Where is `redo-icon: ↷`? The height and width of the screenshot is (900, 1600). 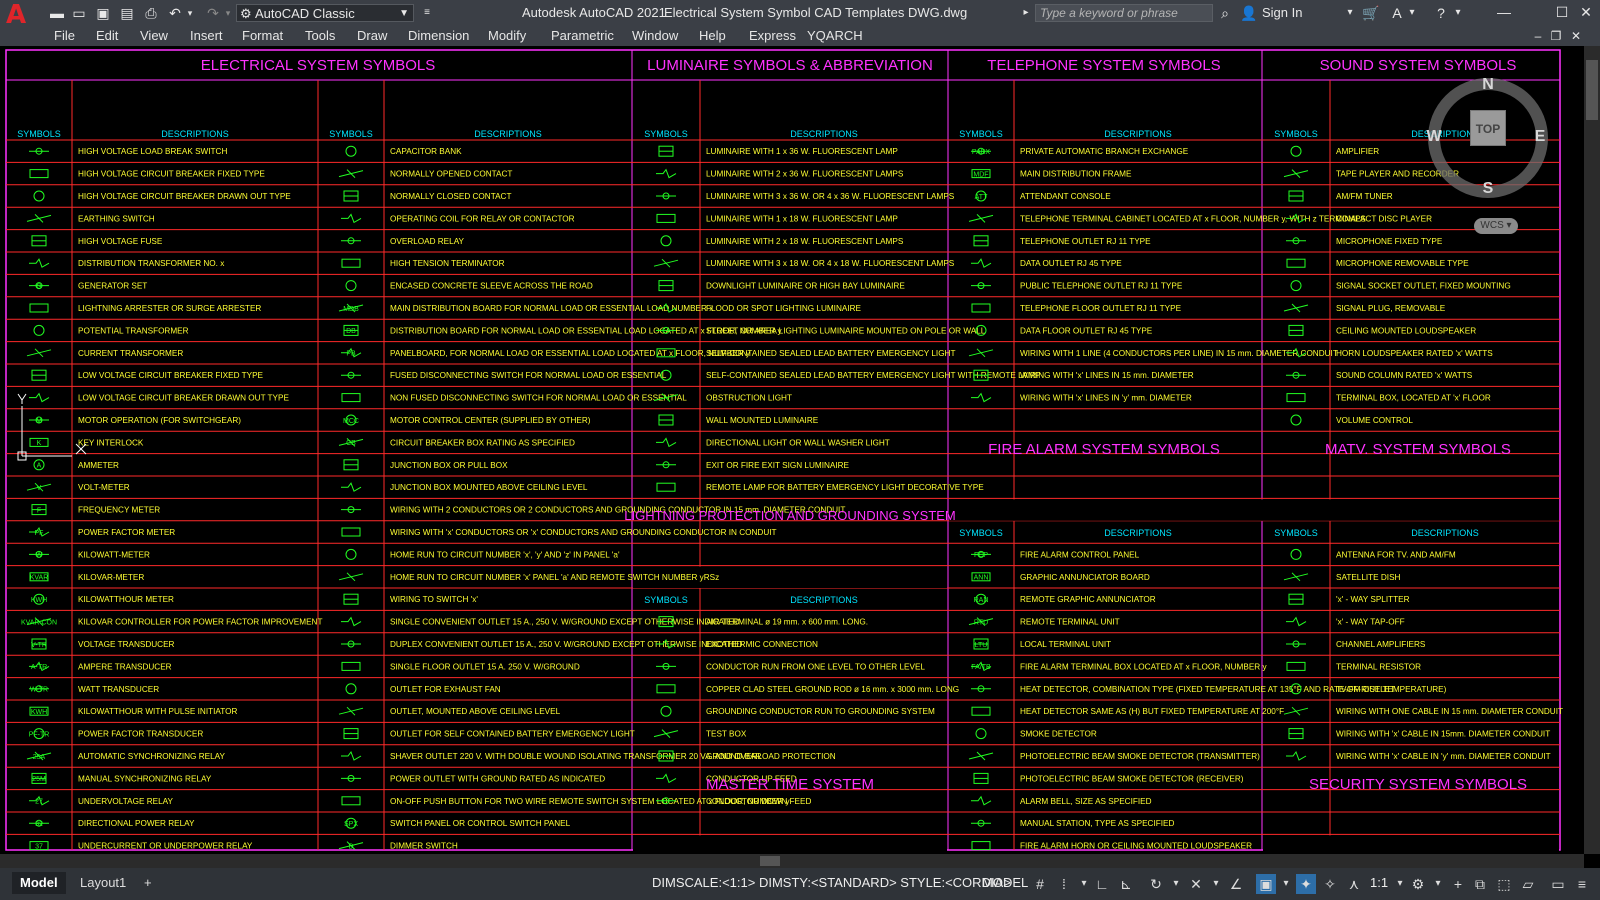
redo-icon: ↷ is located at coordinates (213, 13).